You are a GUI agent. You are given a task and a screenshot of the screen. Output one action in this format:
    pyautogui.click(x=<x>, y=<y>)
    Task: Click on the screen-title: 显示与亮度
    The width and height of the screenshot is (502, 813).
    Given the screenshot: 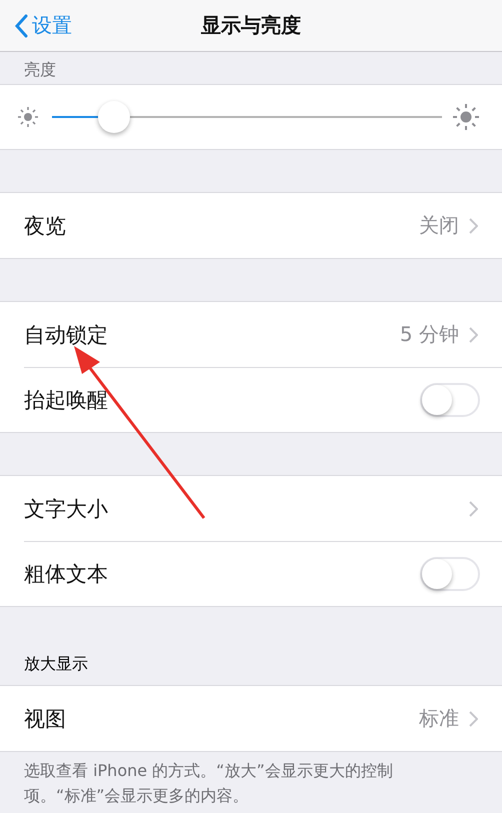 What is the action you would take?
    pyautogui.click(x=251, y=25)
    